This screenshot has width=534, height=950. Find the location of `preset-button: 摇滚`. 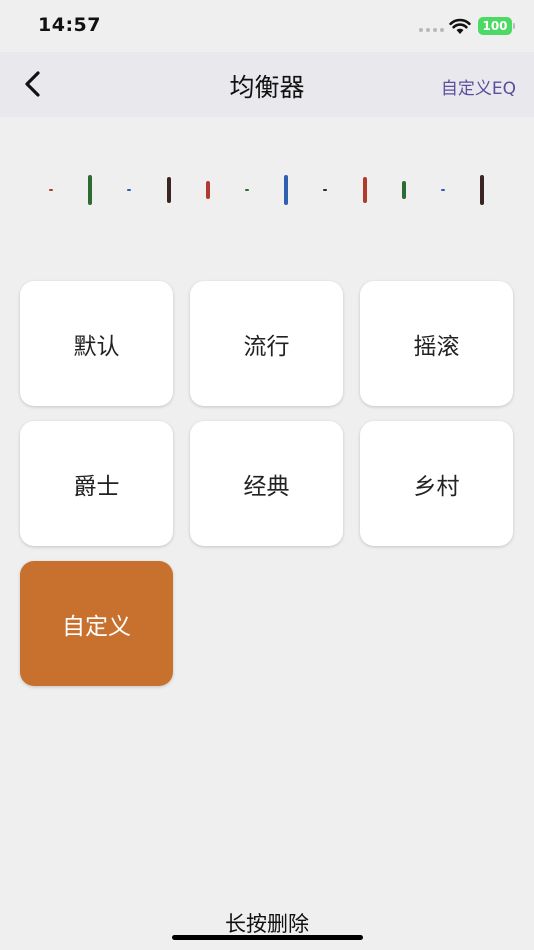

preset-button: 摇滚 is located at coordinates (436, 343).